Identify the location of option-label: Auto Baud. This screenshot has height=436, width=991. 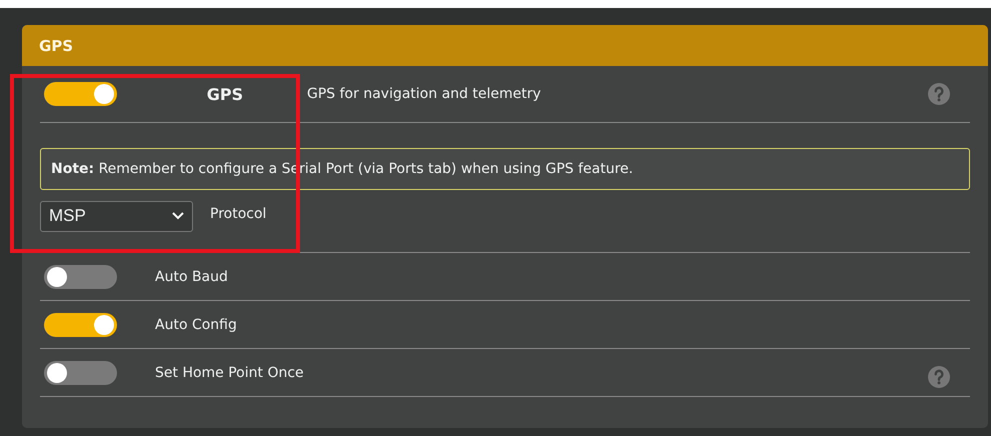
(191, 276).